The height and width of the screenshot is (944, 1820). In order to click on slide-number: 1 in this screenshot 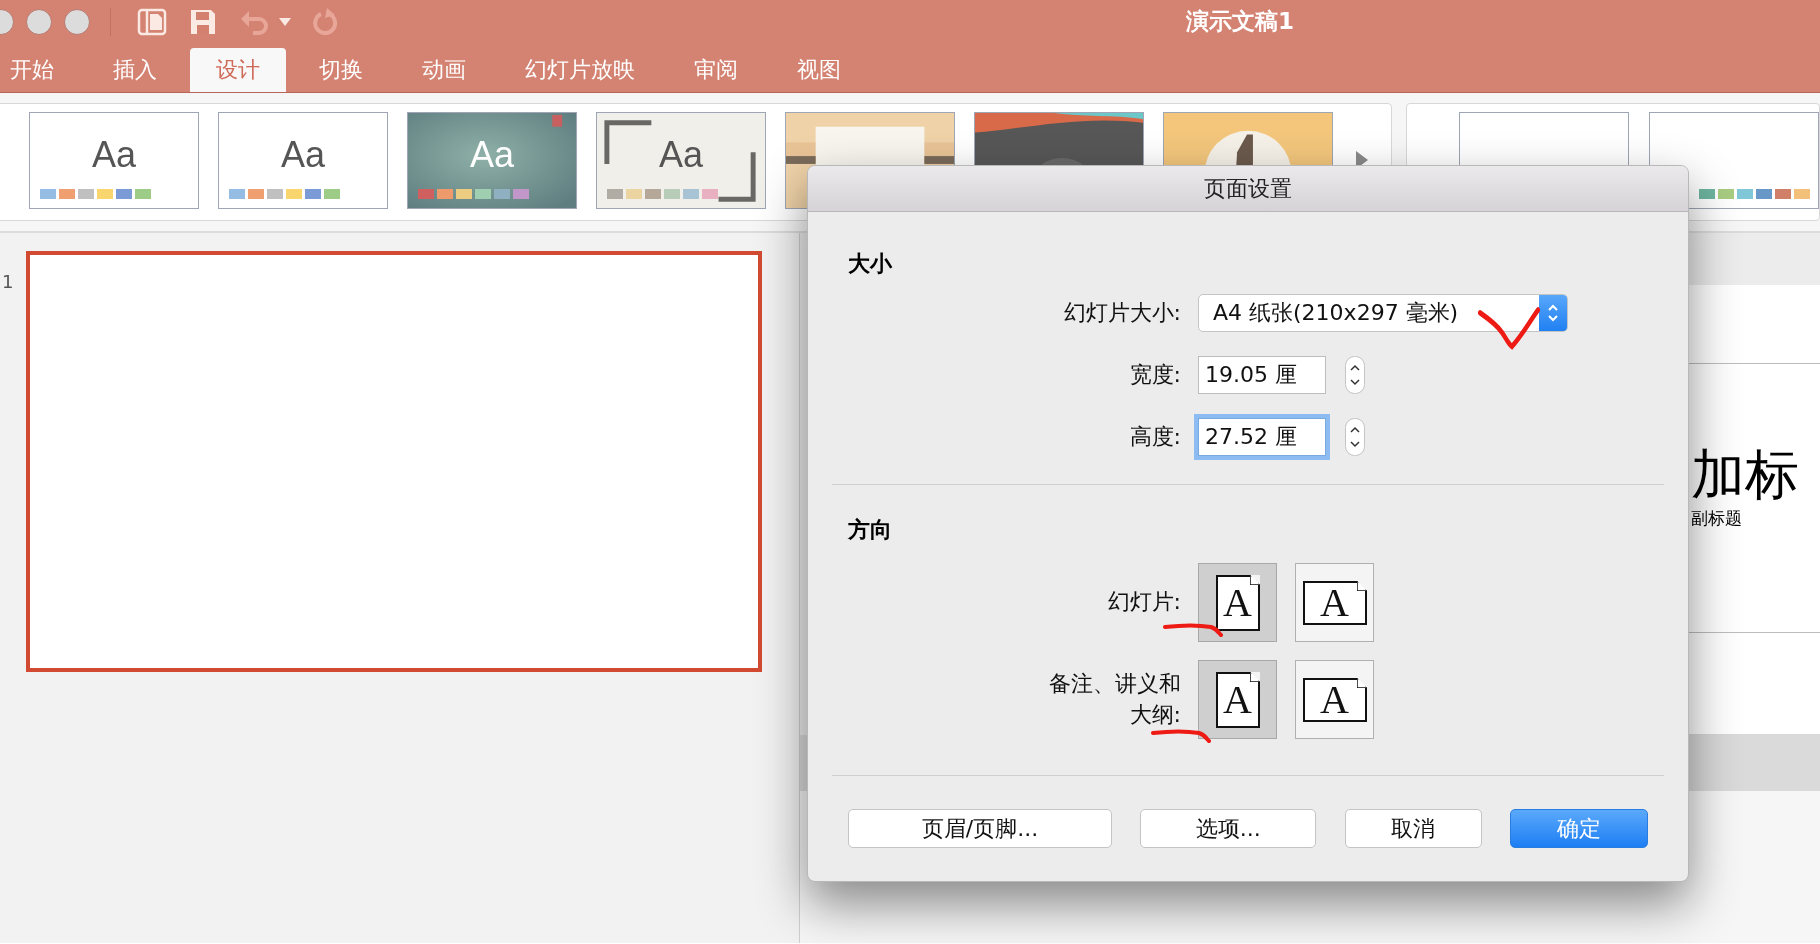, I will do `click(8, 282)`.